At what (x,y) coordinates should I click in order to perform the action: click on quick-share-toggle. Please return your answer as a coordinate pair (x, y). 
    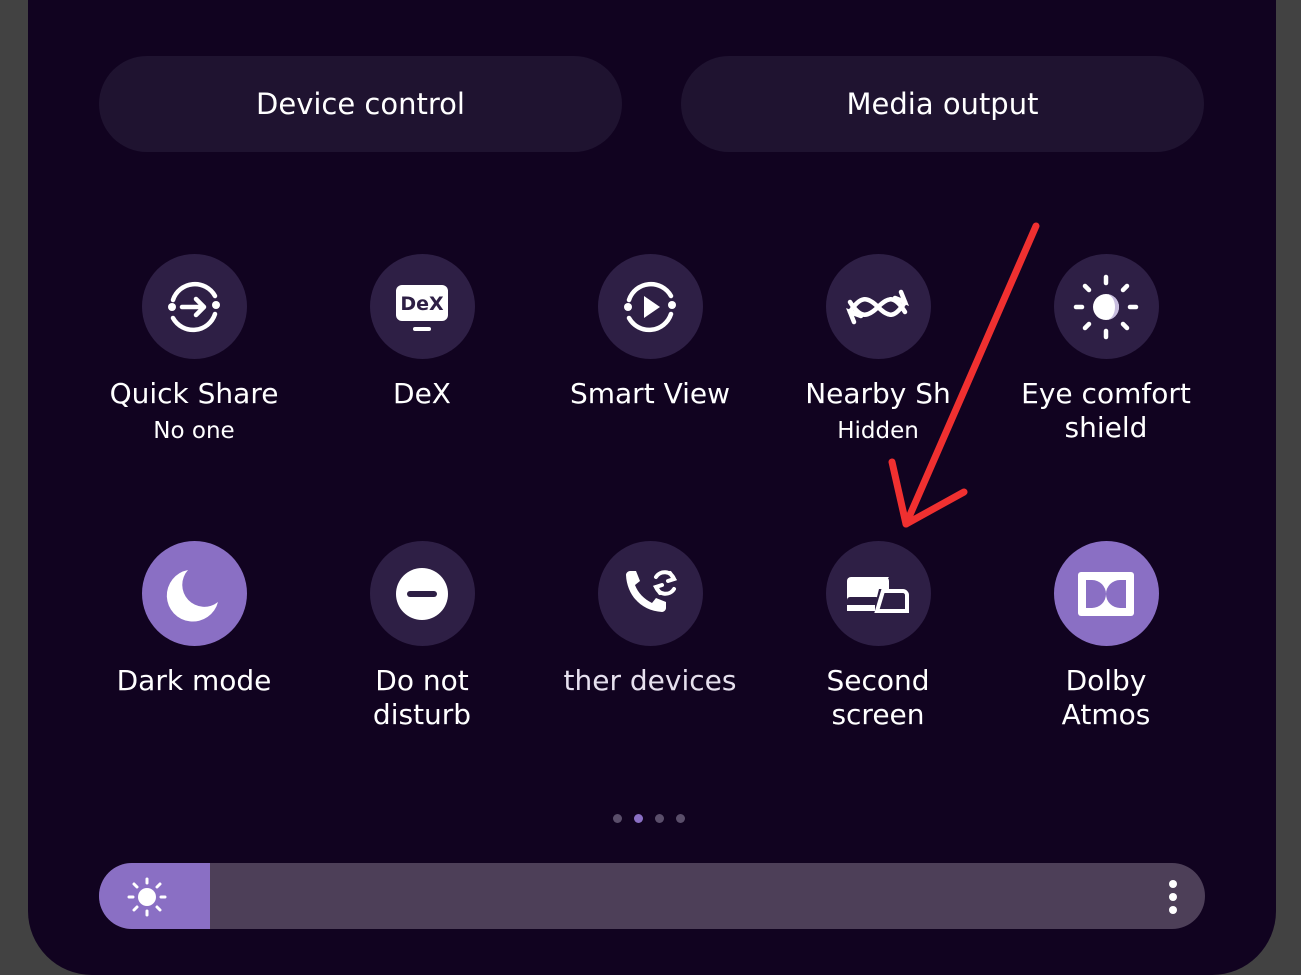
    Looking at the image, I should click on (194, 306).